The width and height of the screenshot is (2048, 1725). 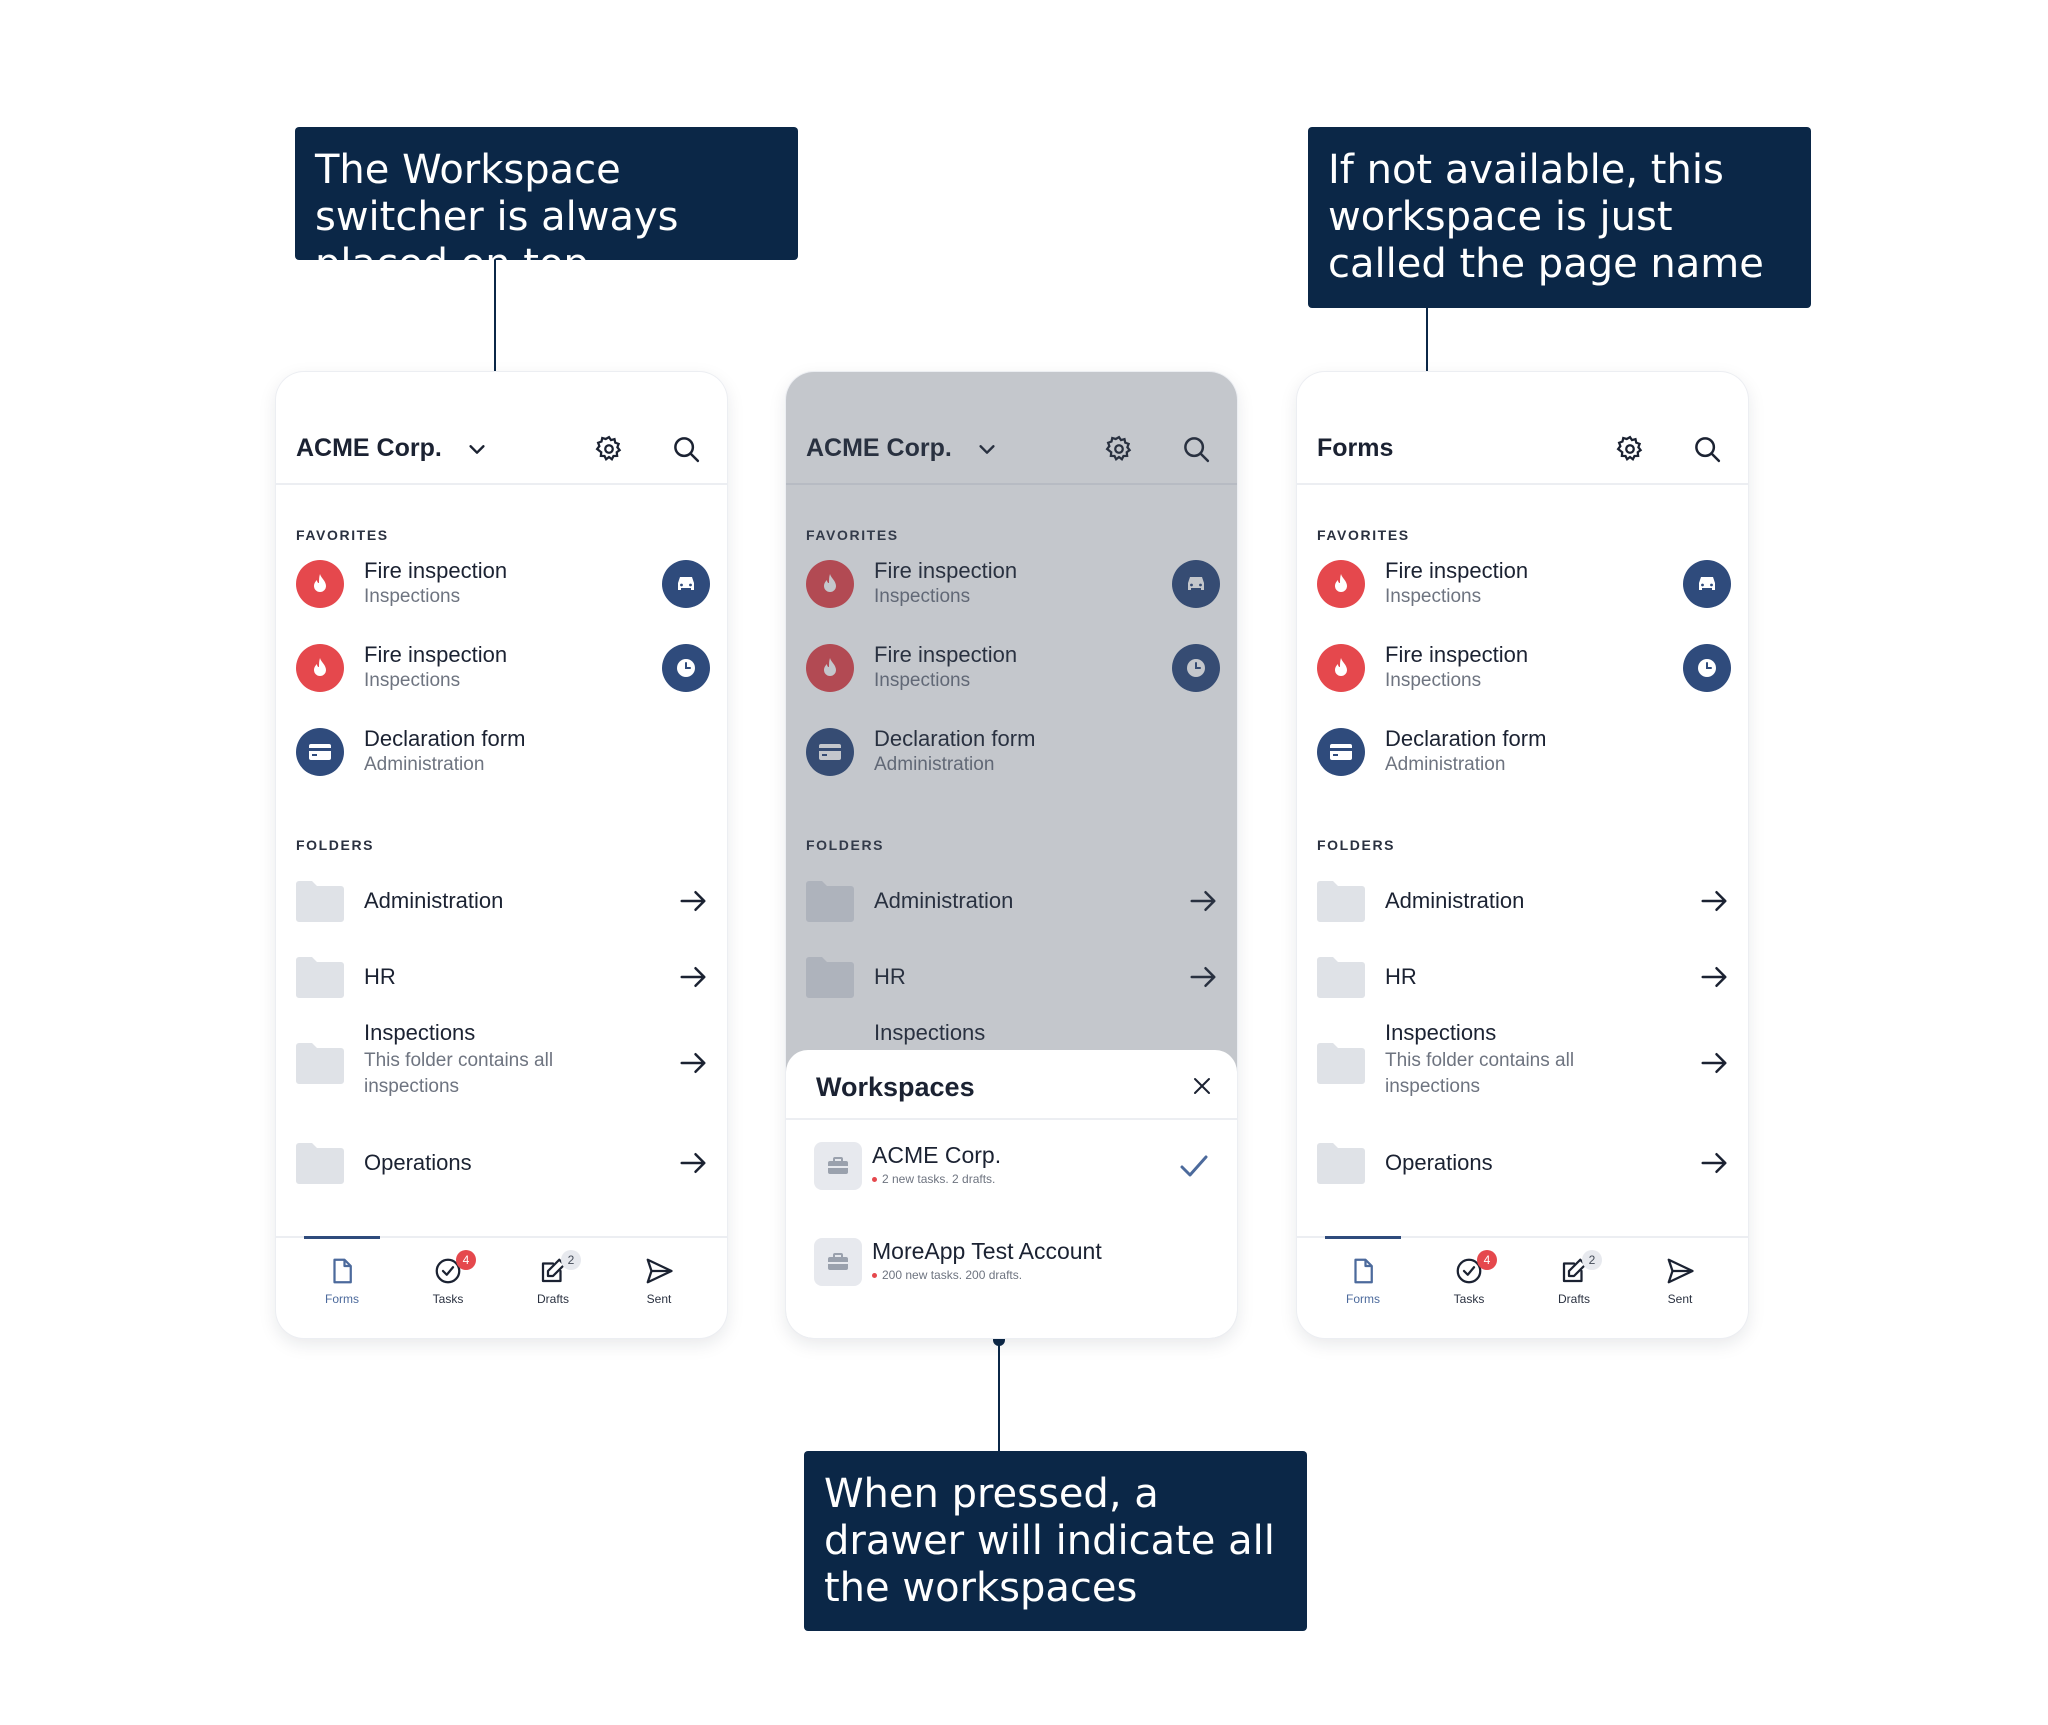 I want to click on page-title: Forms, so click(x=1355, y=448).